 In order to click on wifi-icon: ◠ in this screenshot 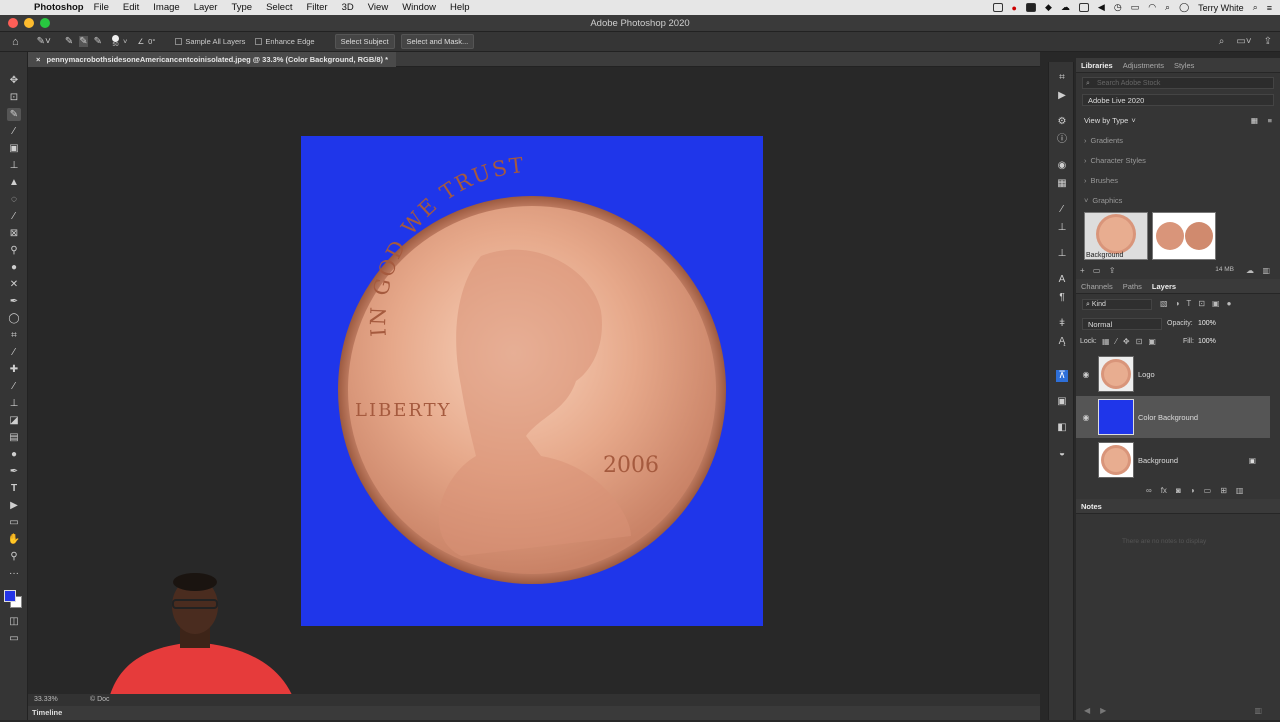, I will do `click(1152, 7)`.